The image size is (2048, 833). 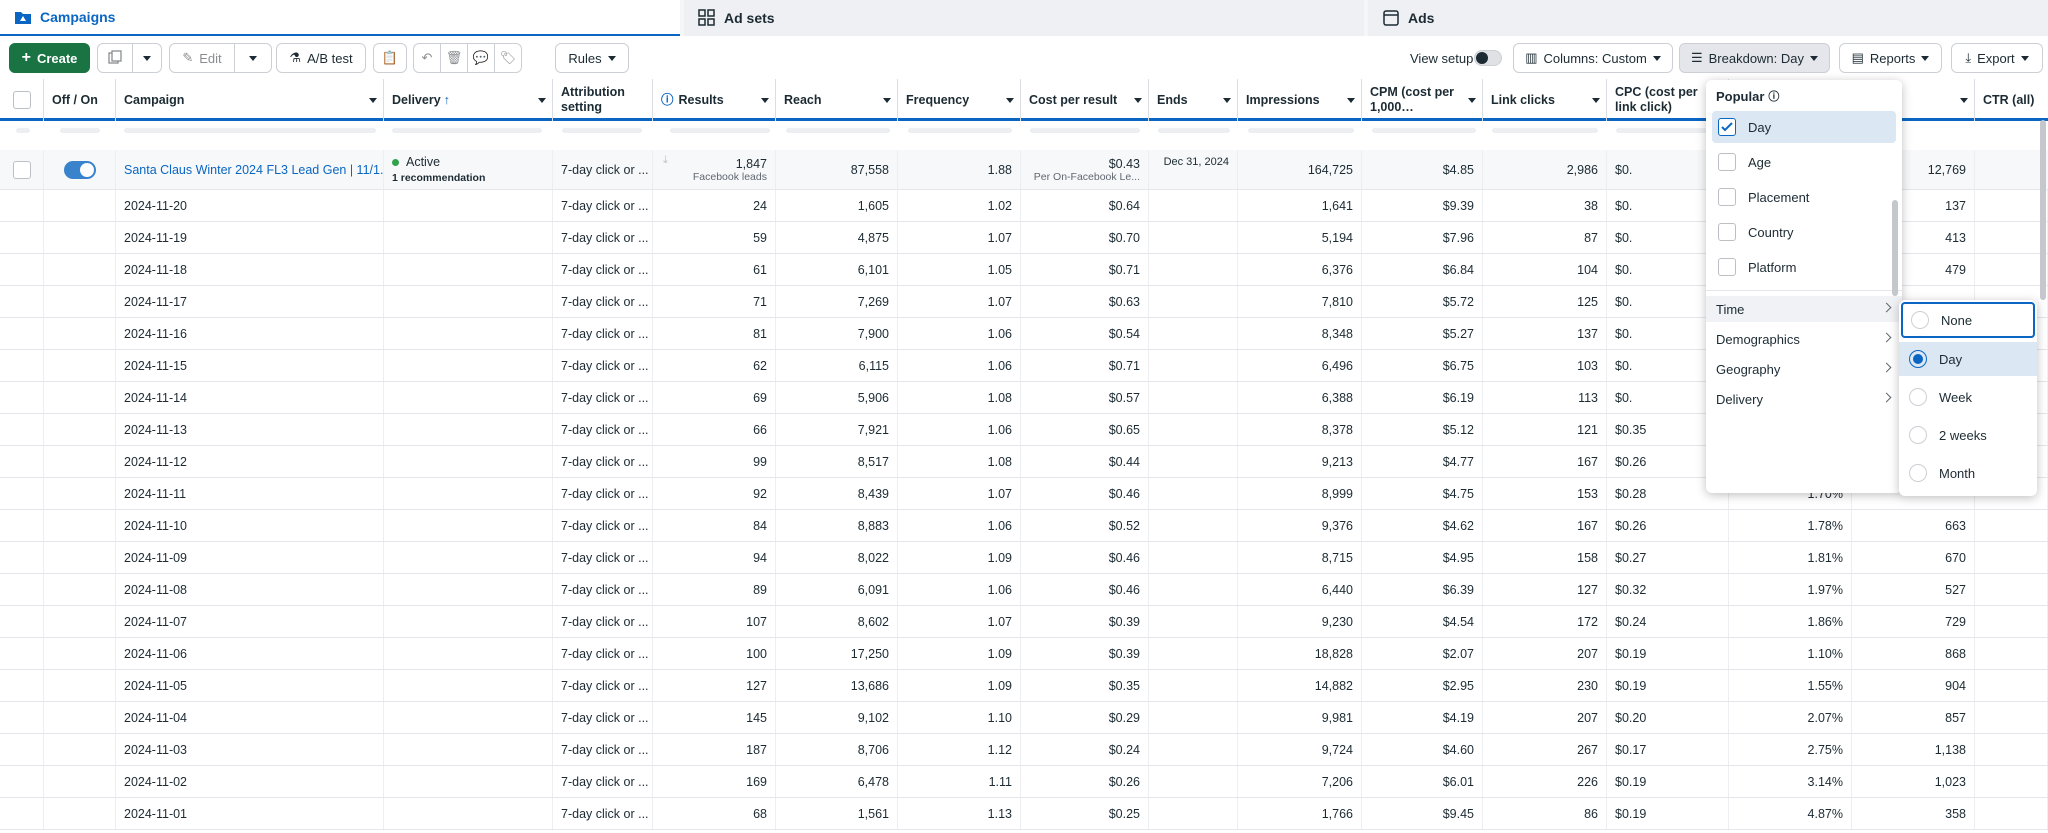 I want to click on time-option-2weeks: 2 weeks, so click(x=1968, y=435).